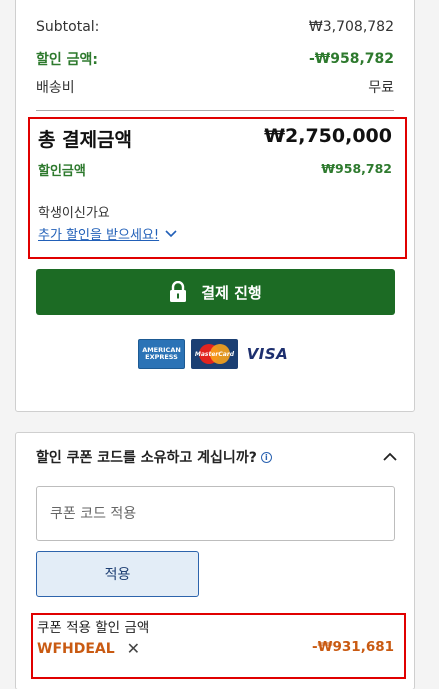 The width and height of the screenshot is (439, 689). What do you see at coordinates (351, 27) in the screenshot?
I see `subtotal-value: ₩3,708,782` at bounding box center [351, 27].